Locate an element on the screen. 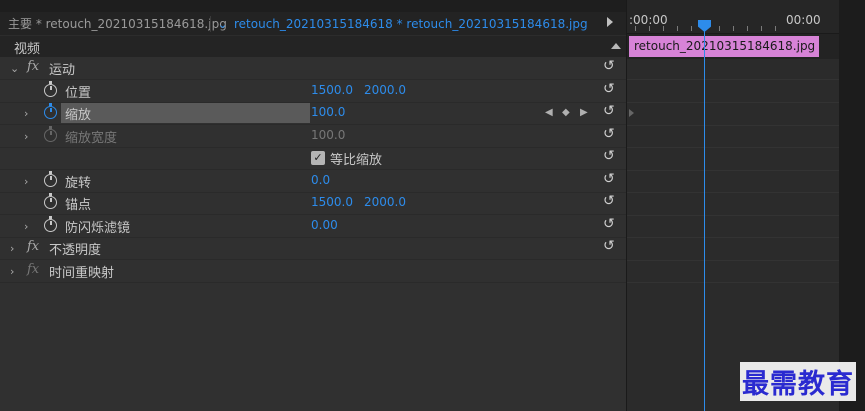 Image resolution: width=865 pixels, height=411 pixels. position-x-value: 1500.0 is located at coordinates (332, 90).